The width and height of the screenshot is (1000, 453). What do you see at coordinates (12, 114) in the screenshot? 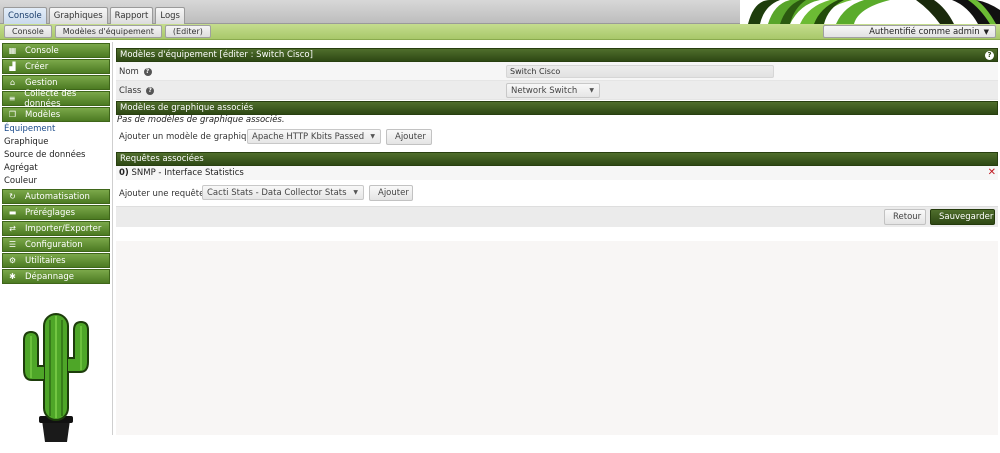
I see `copy-icon: ❐` at bounding box center [12, 114].